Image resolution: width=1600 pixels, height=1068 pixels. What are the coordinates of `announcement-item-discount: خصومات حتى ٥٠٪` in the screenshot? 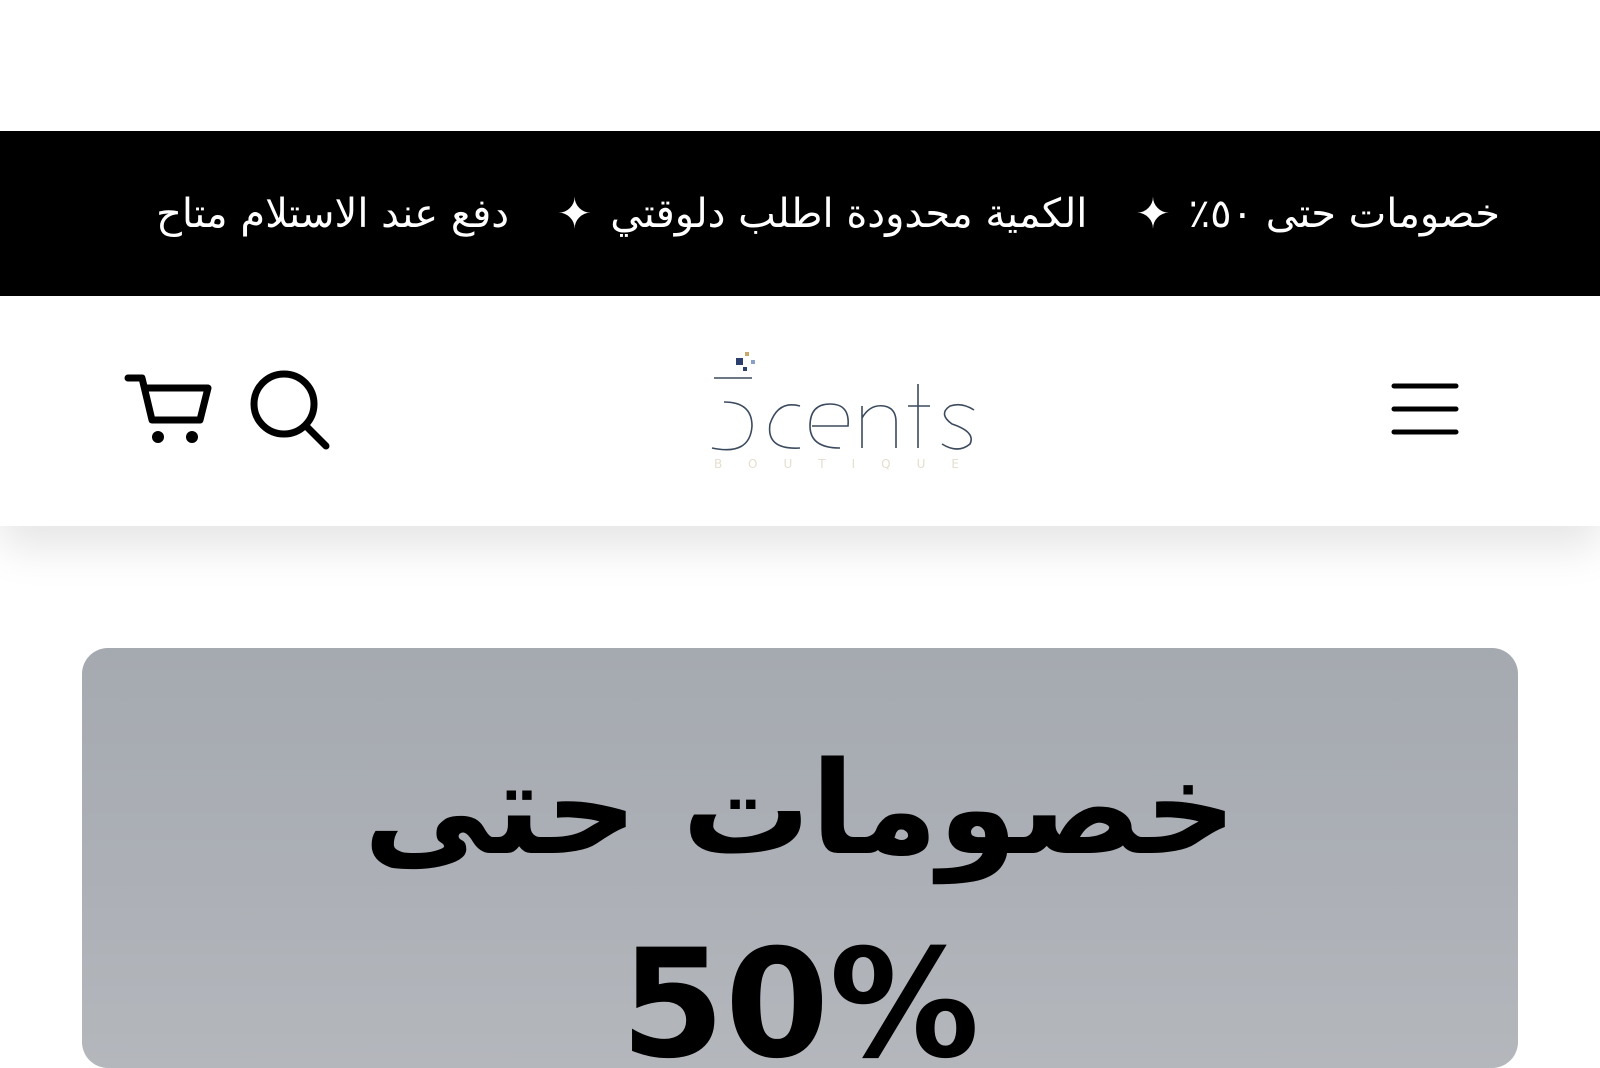 It's located at (1344, 214).